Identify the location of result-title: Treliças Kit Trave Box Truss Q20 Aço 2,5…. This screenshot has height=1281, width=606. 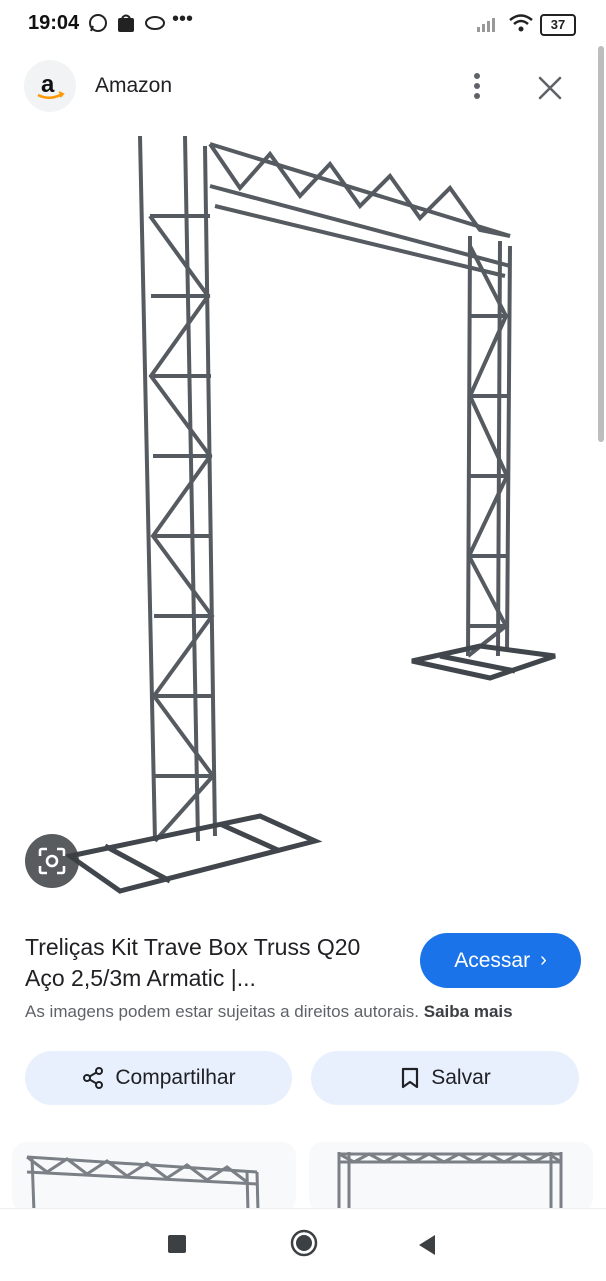
(220, 963).